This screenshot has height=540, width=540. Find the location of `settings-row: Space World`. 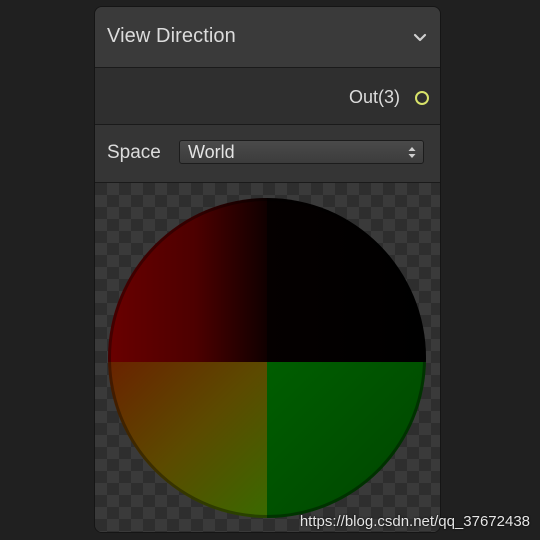

settings-row: Space World is located at coordinates (267, 154).